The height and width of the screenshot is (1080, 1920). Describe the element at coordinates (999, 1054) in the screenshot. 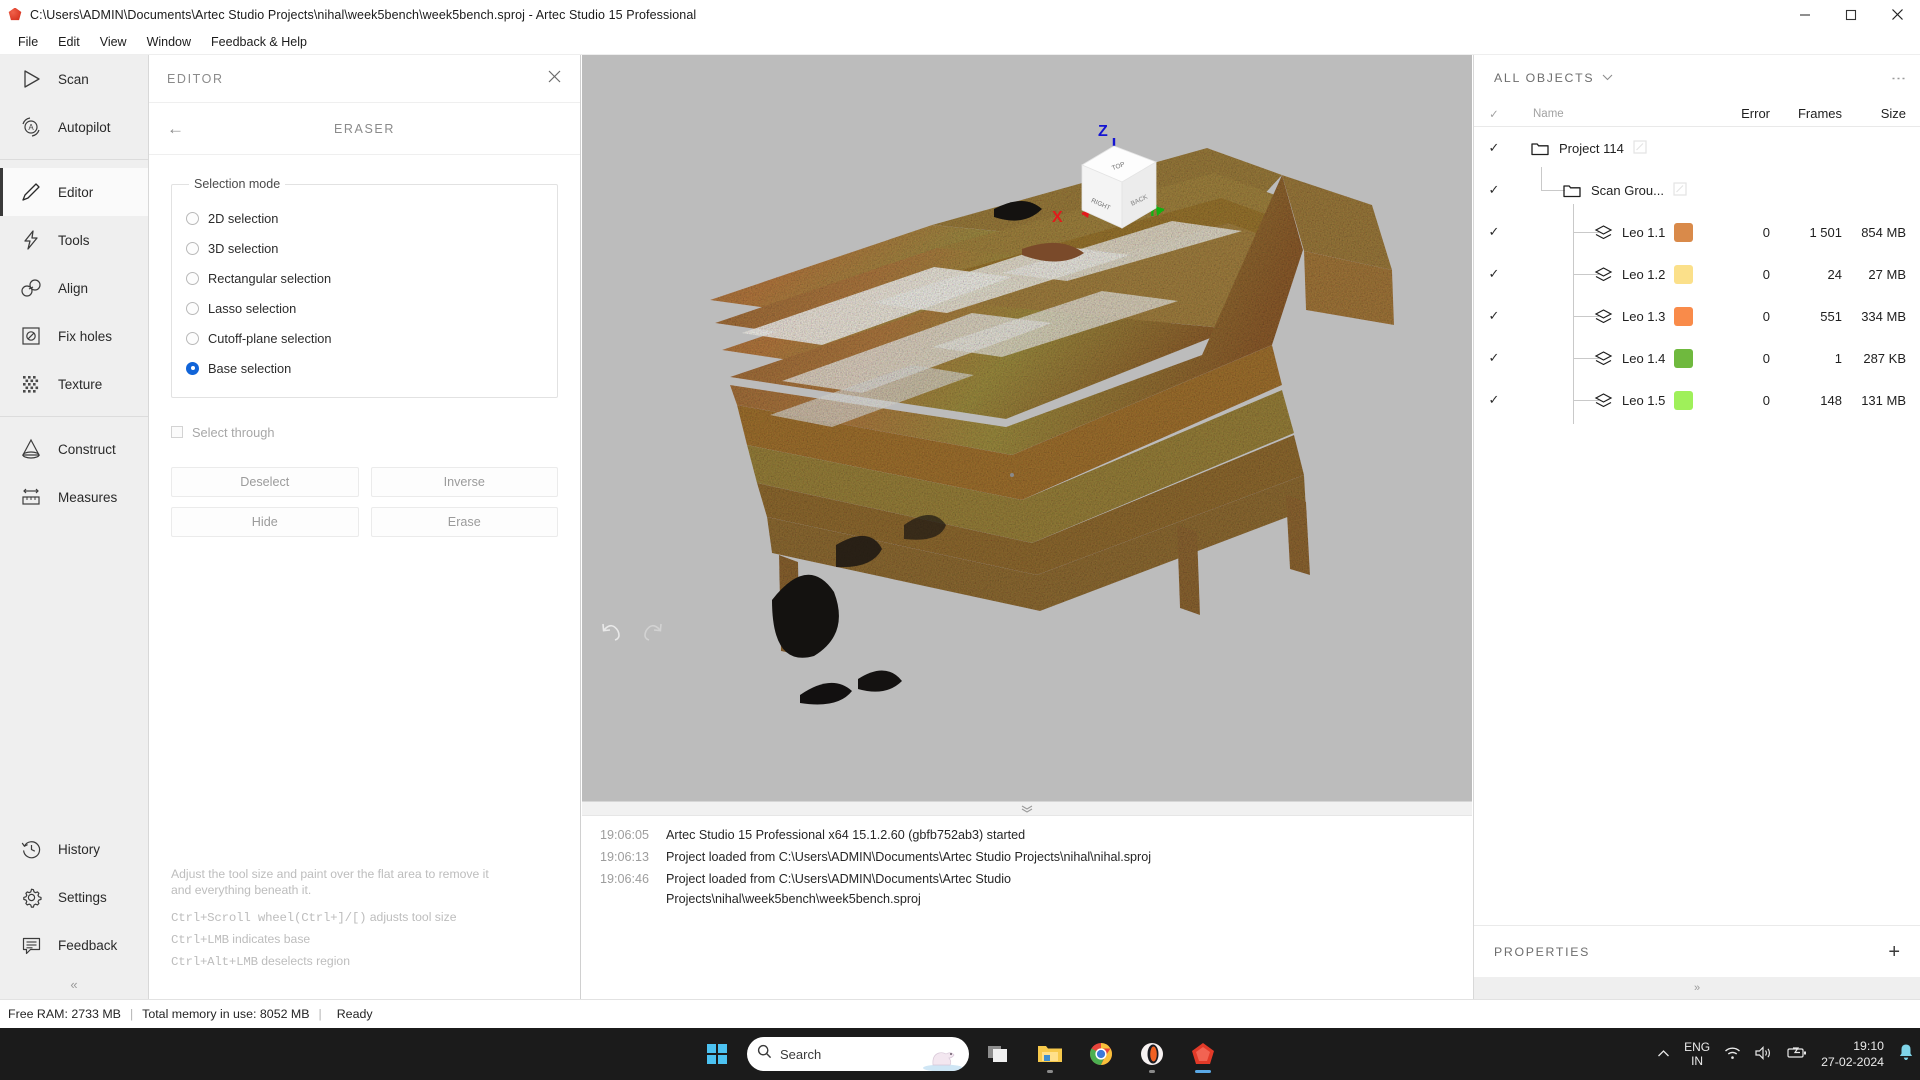

I see `task-view-icon` at that location.